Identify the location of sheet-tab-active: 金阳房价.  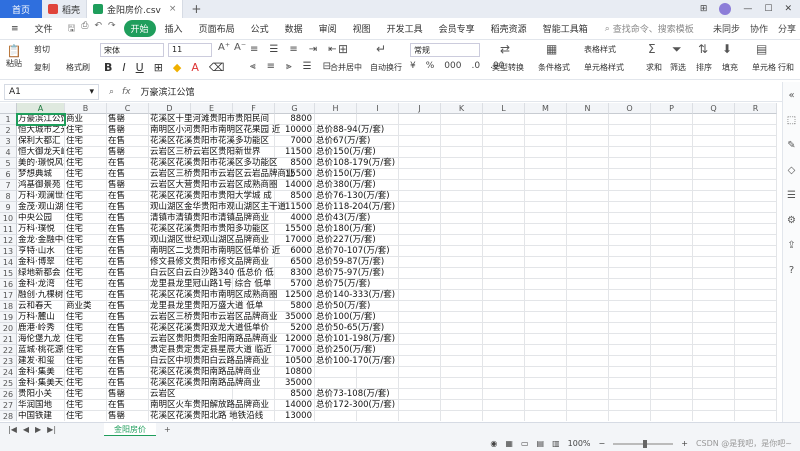
(130, 429).